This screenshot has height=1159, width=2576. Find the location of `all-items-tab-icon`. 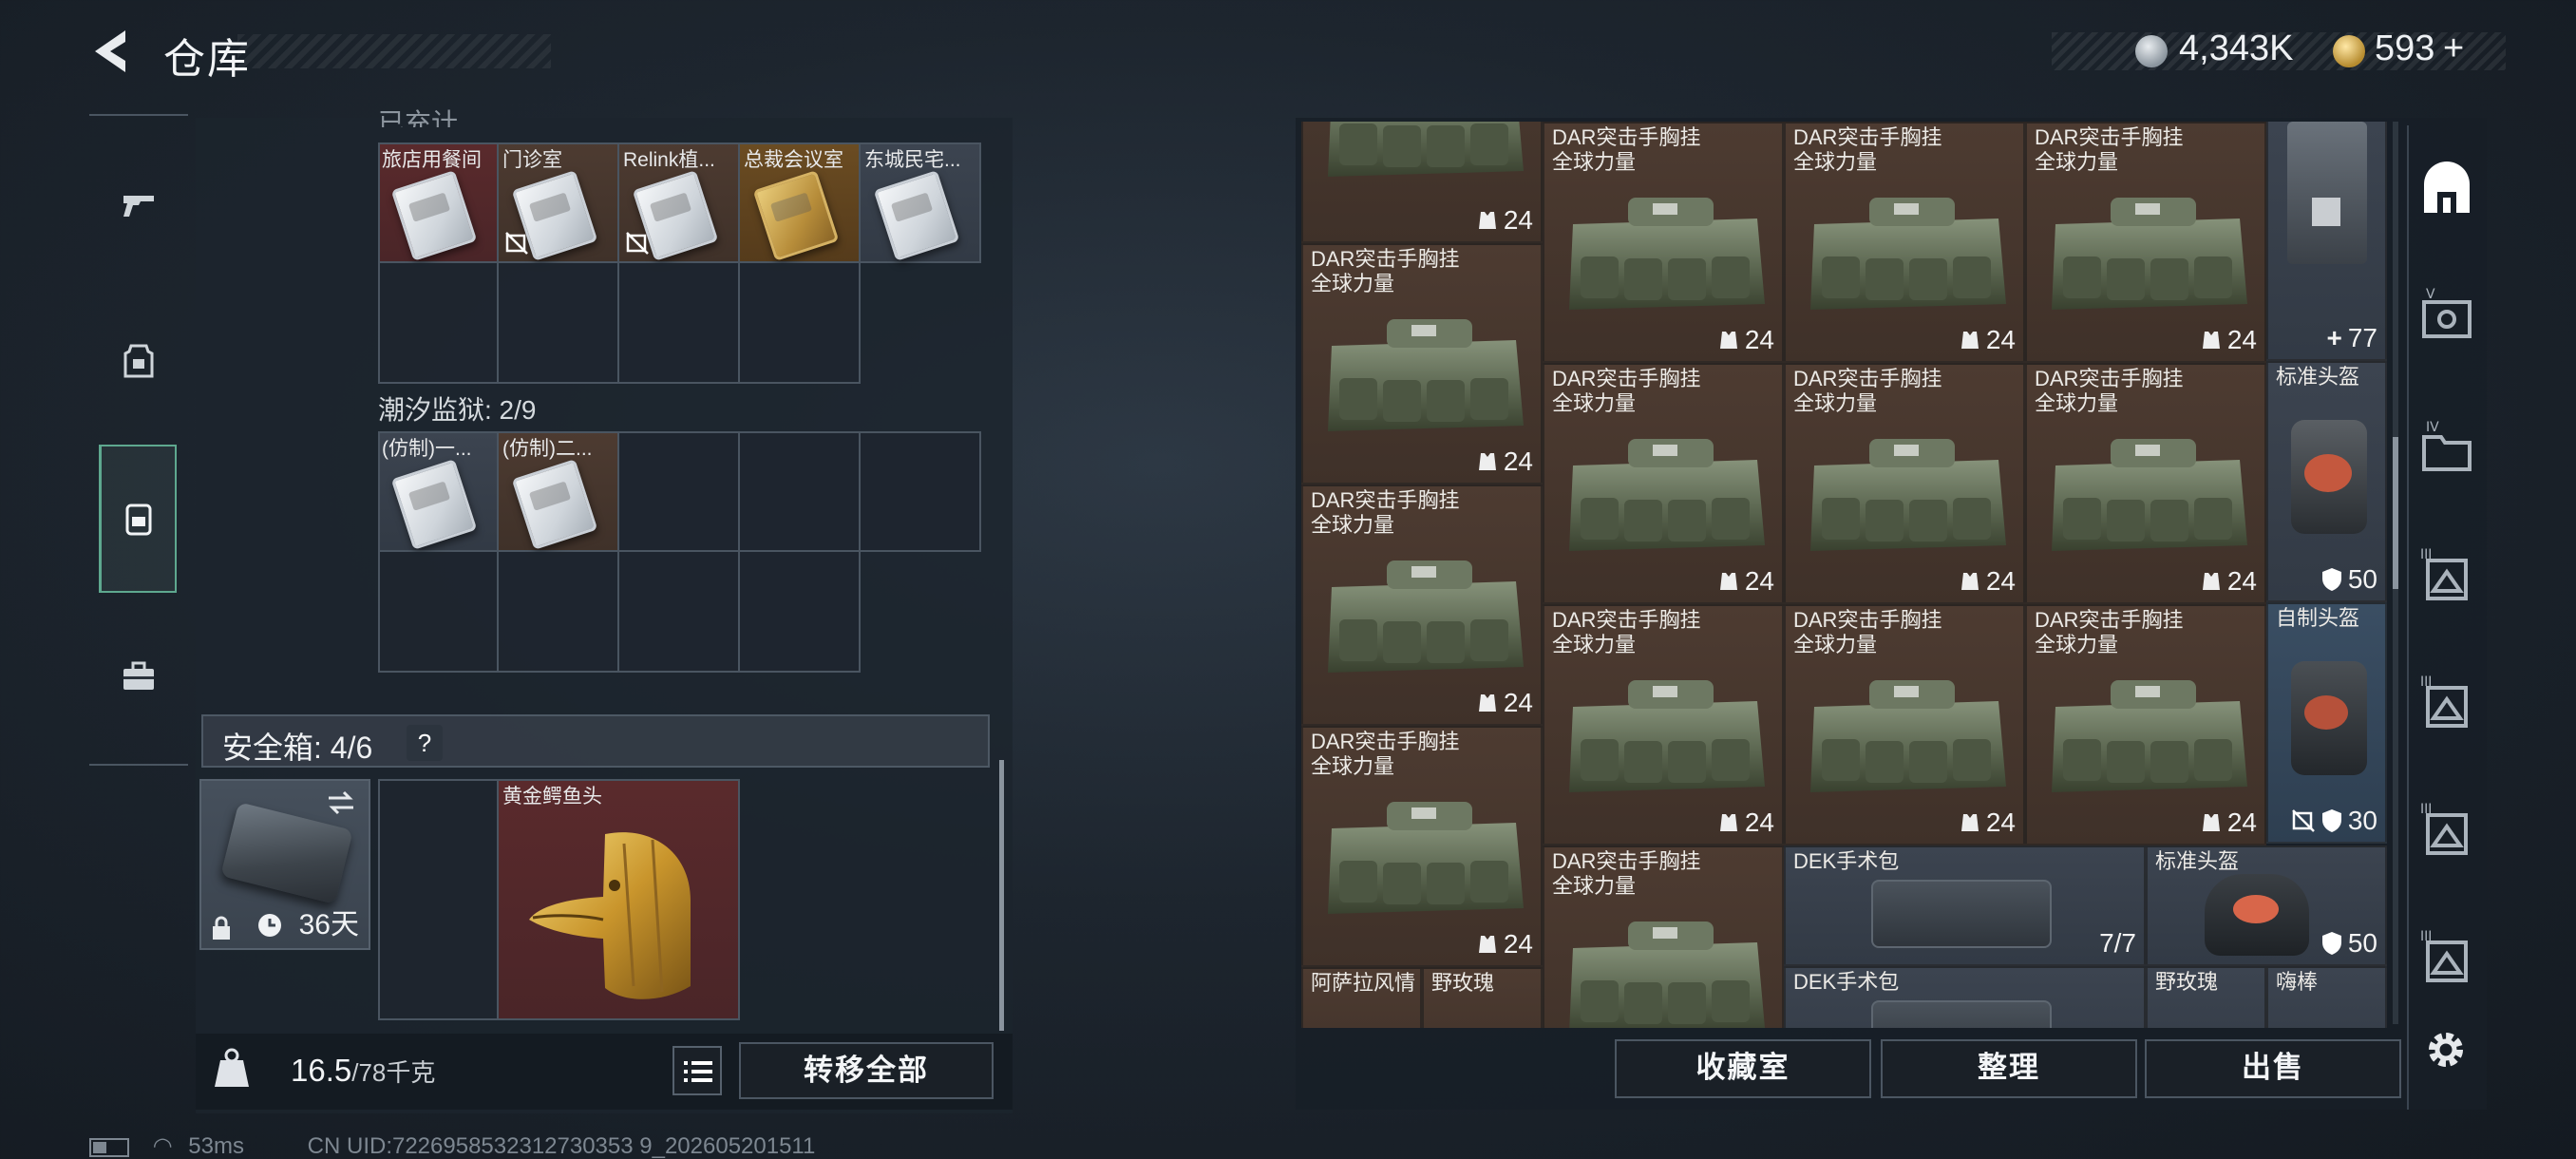

all-items-tab-icon is located at coordinates (2446, 190).